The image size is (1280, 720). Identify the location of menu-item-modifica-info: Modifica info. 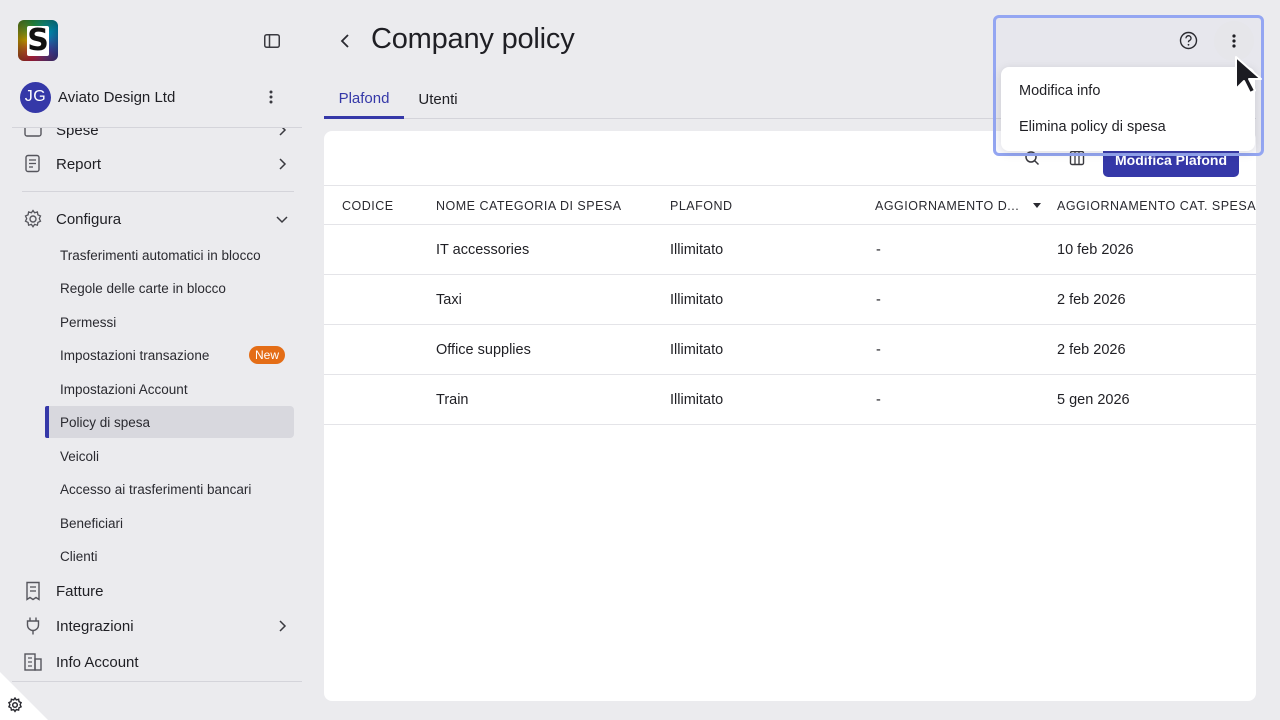
(1128, 91).